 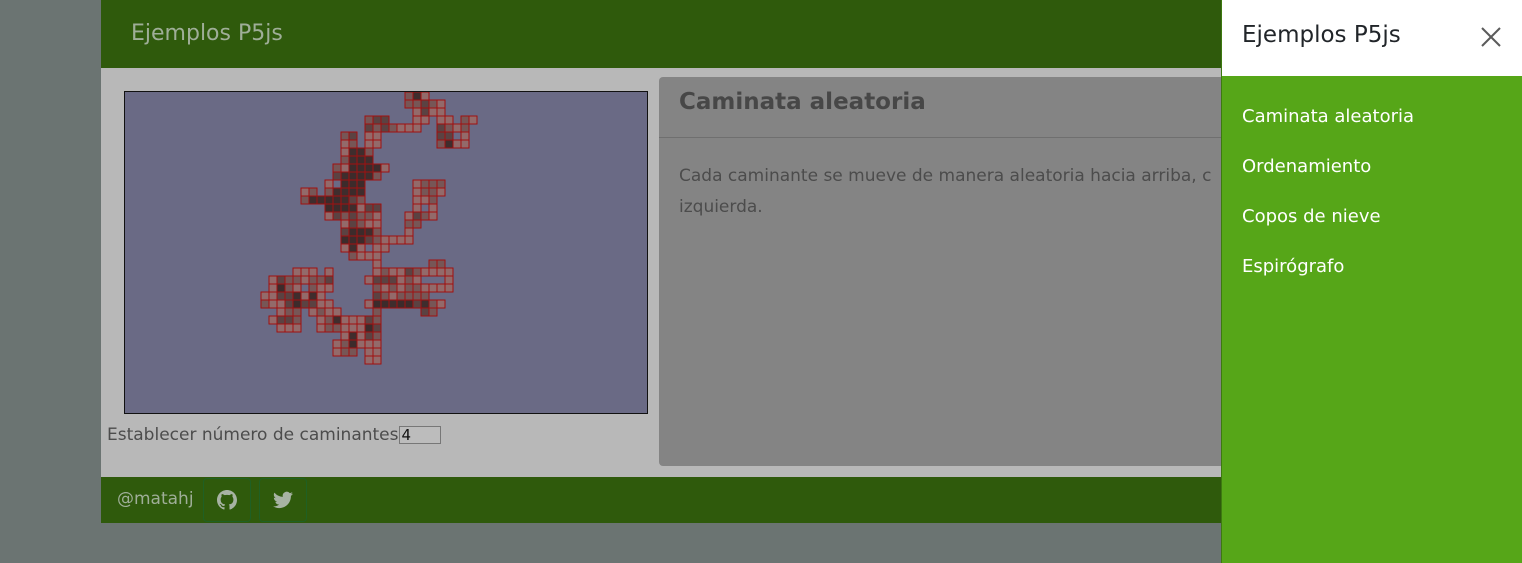 I want to click on nav-item-ordenamiento: Ordenamiento, so click(x=1328, y=181).